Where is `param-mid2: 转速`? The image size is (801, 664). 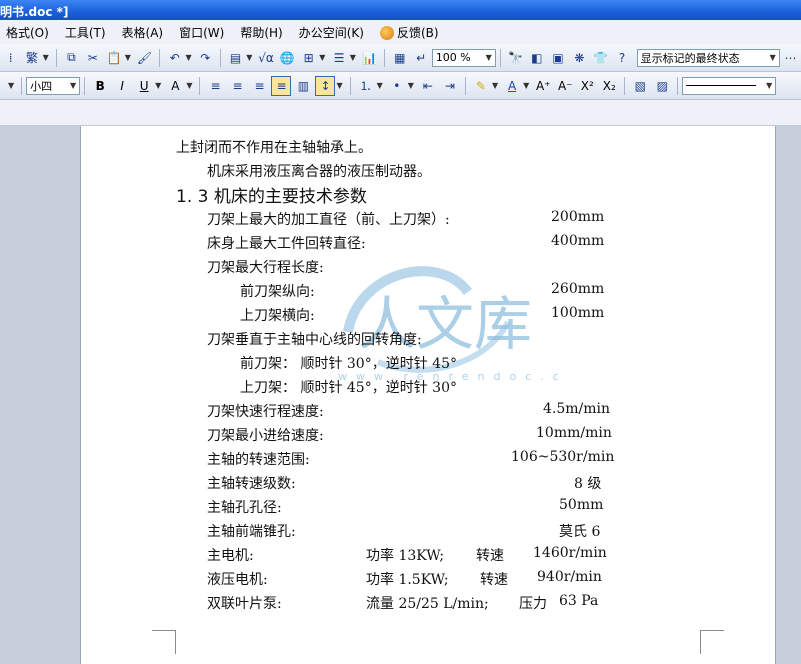 param-mid2: 转速 is located at coordinates (490, 556).